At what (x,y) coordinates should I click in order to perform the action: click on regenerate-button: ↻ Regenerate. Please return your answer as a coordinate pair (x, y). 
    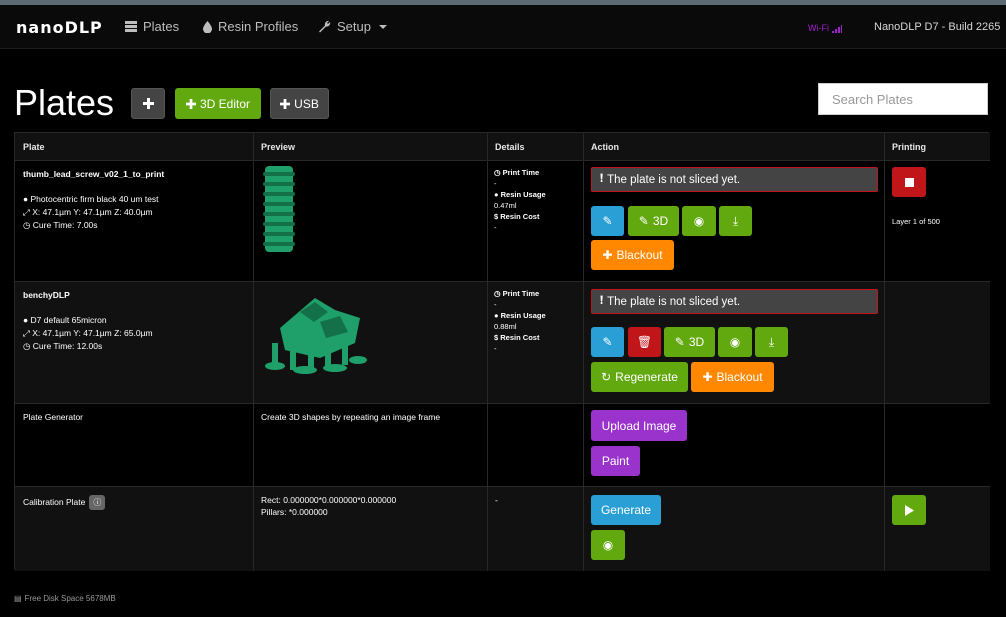
    Looking at the image, I should click on (639, 377).